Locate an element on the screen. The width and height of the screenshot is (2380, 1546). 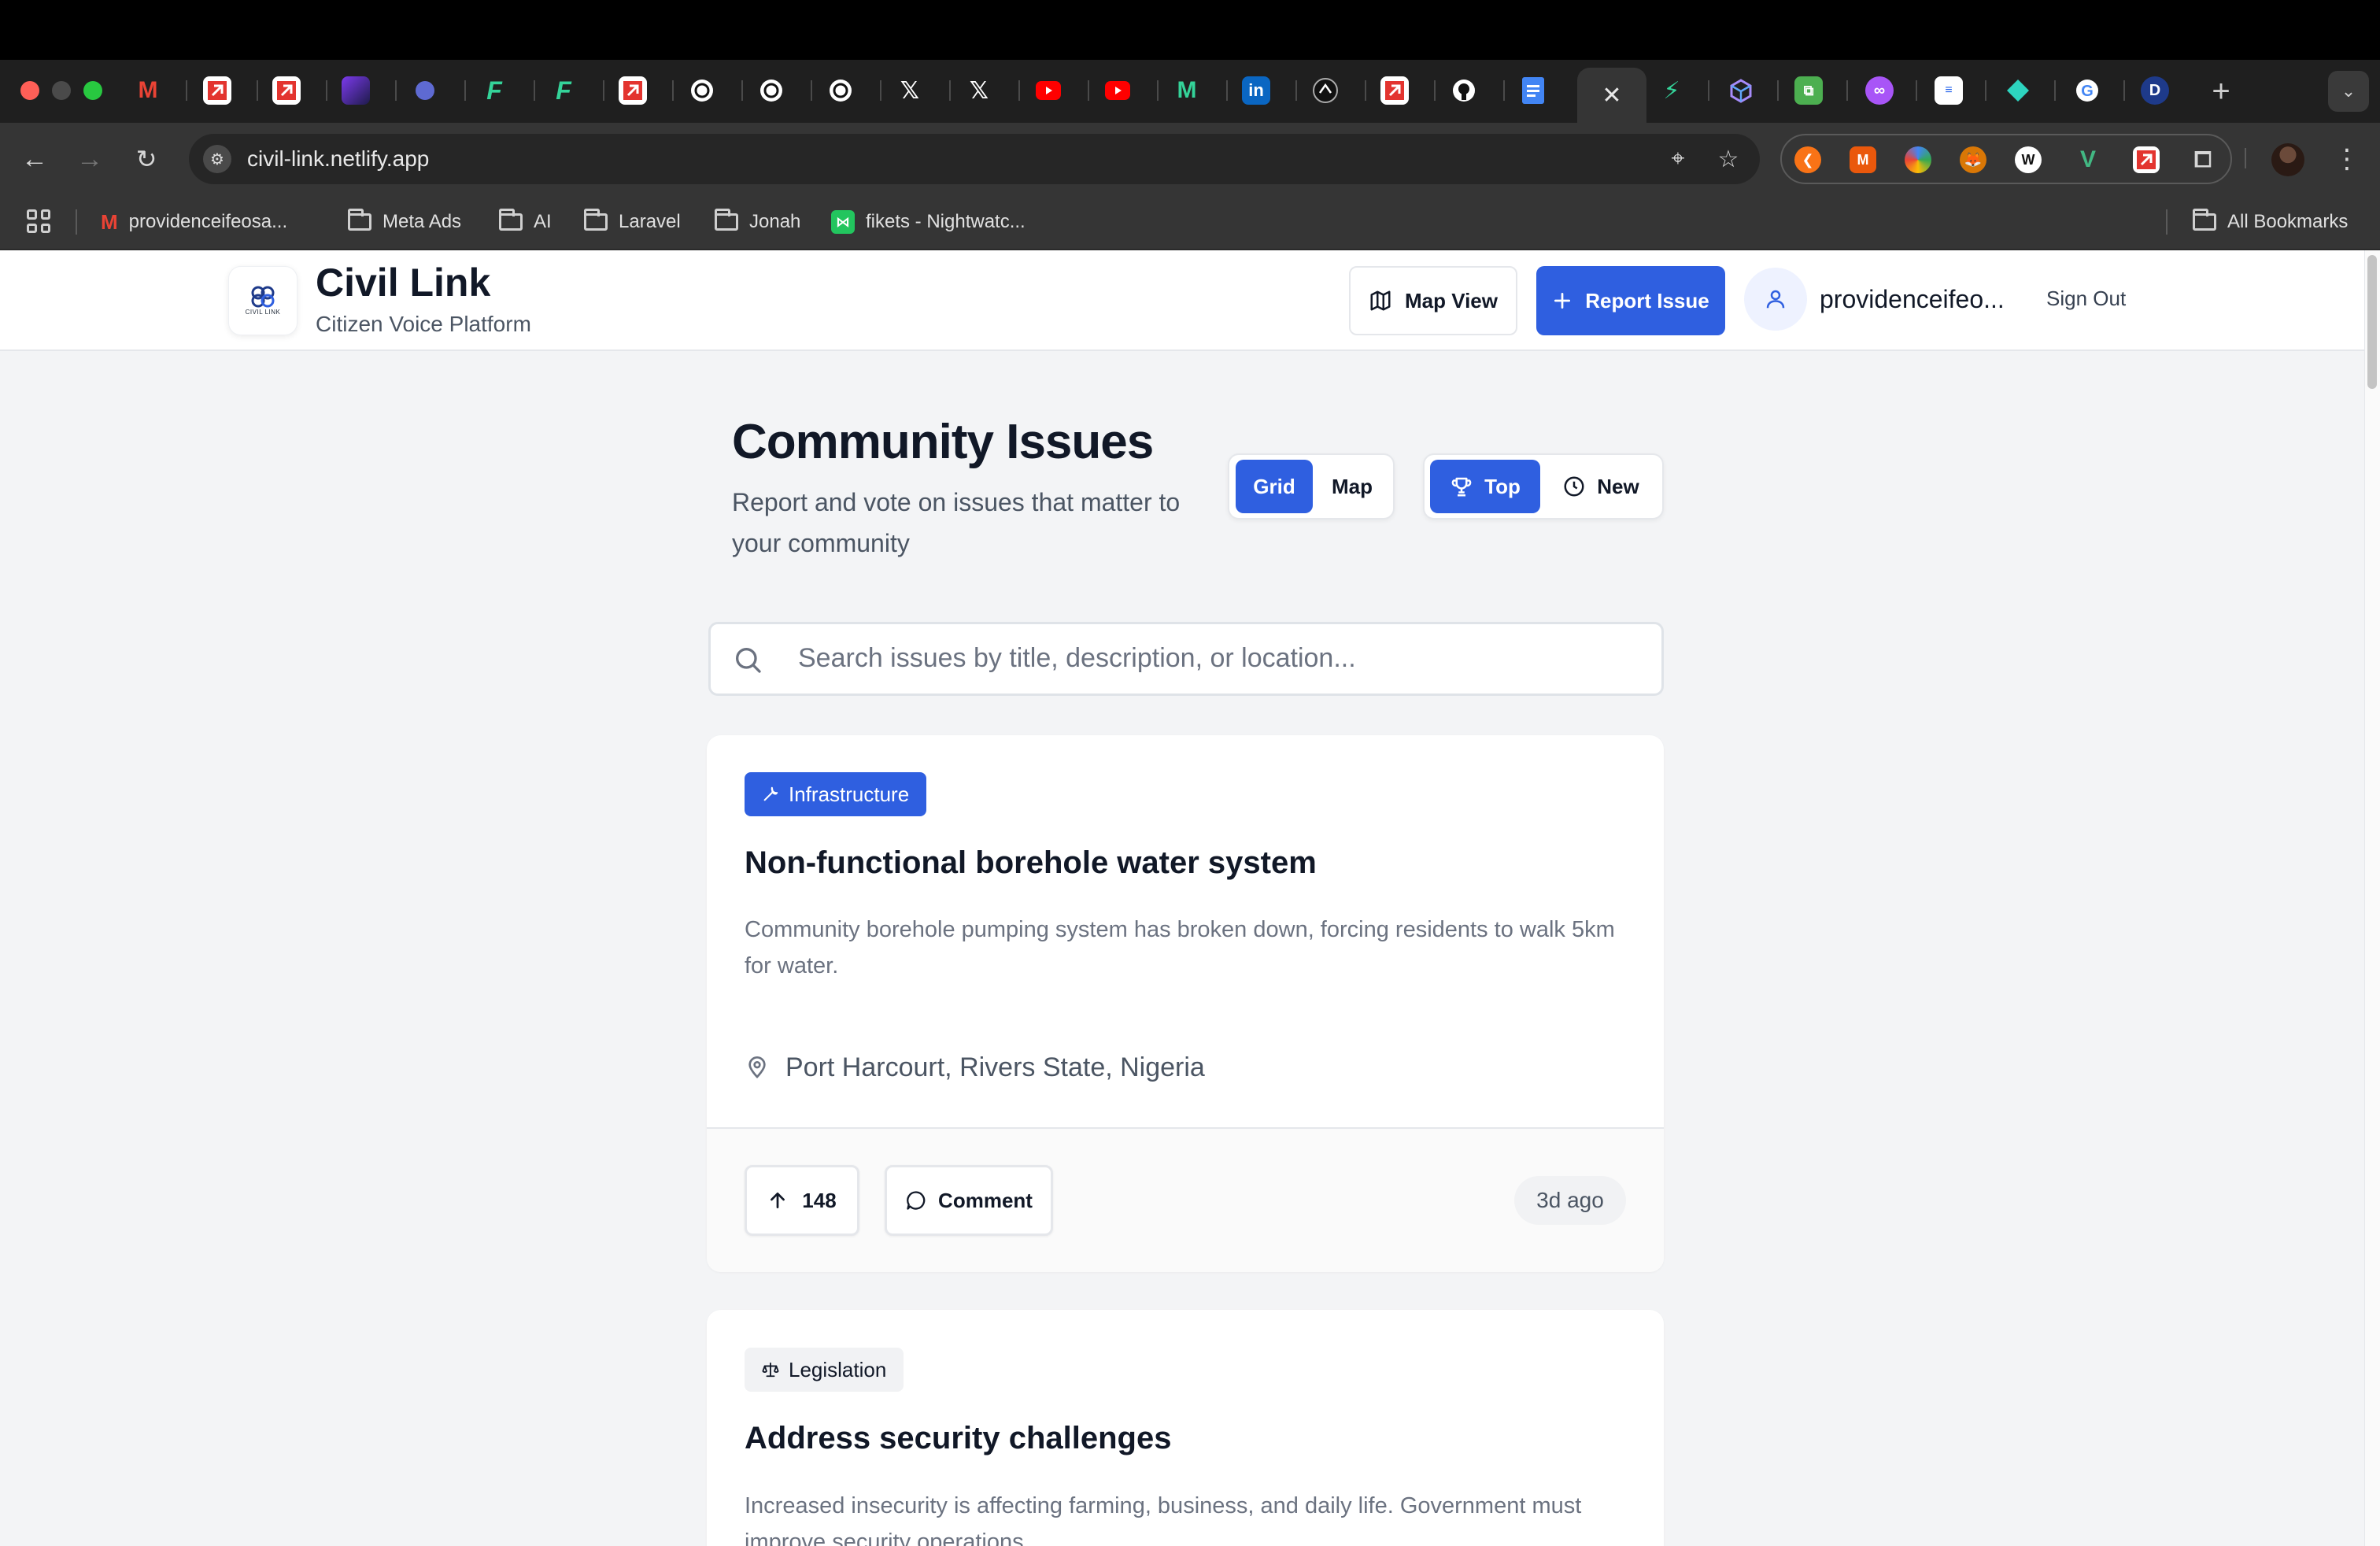
bookmark-folder-jonah: Jonah is located at coordinates (757, 222).